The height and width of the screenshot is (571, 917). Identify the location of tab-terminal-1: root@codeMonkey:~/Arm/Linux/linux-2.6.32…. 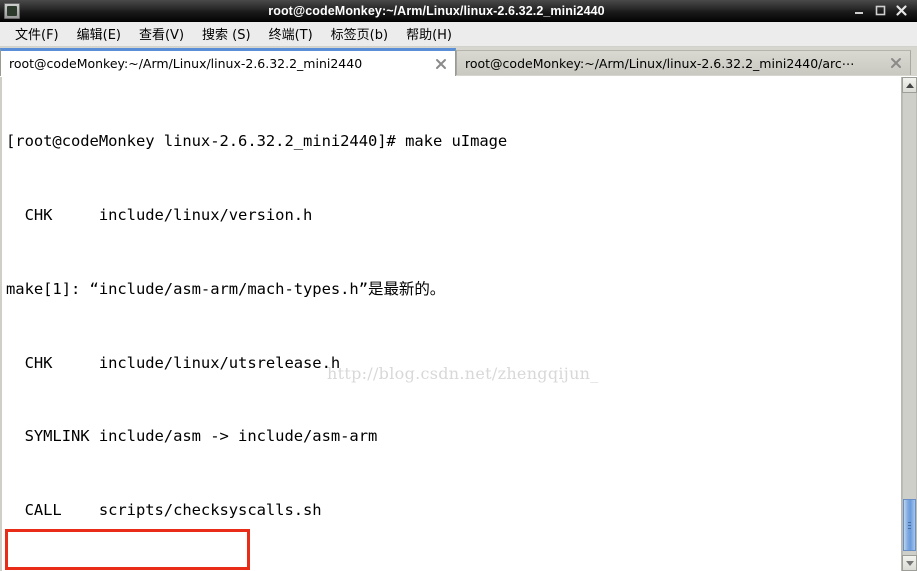
(228, 62).